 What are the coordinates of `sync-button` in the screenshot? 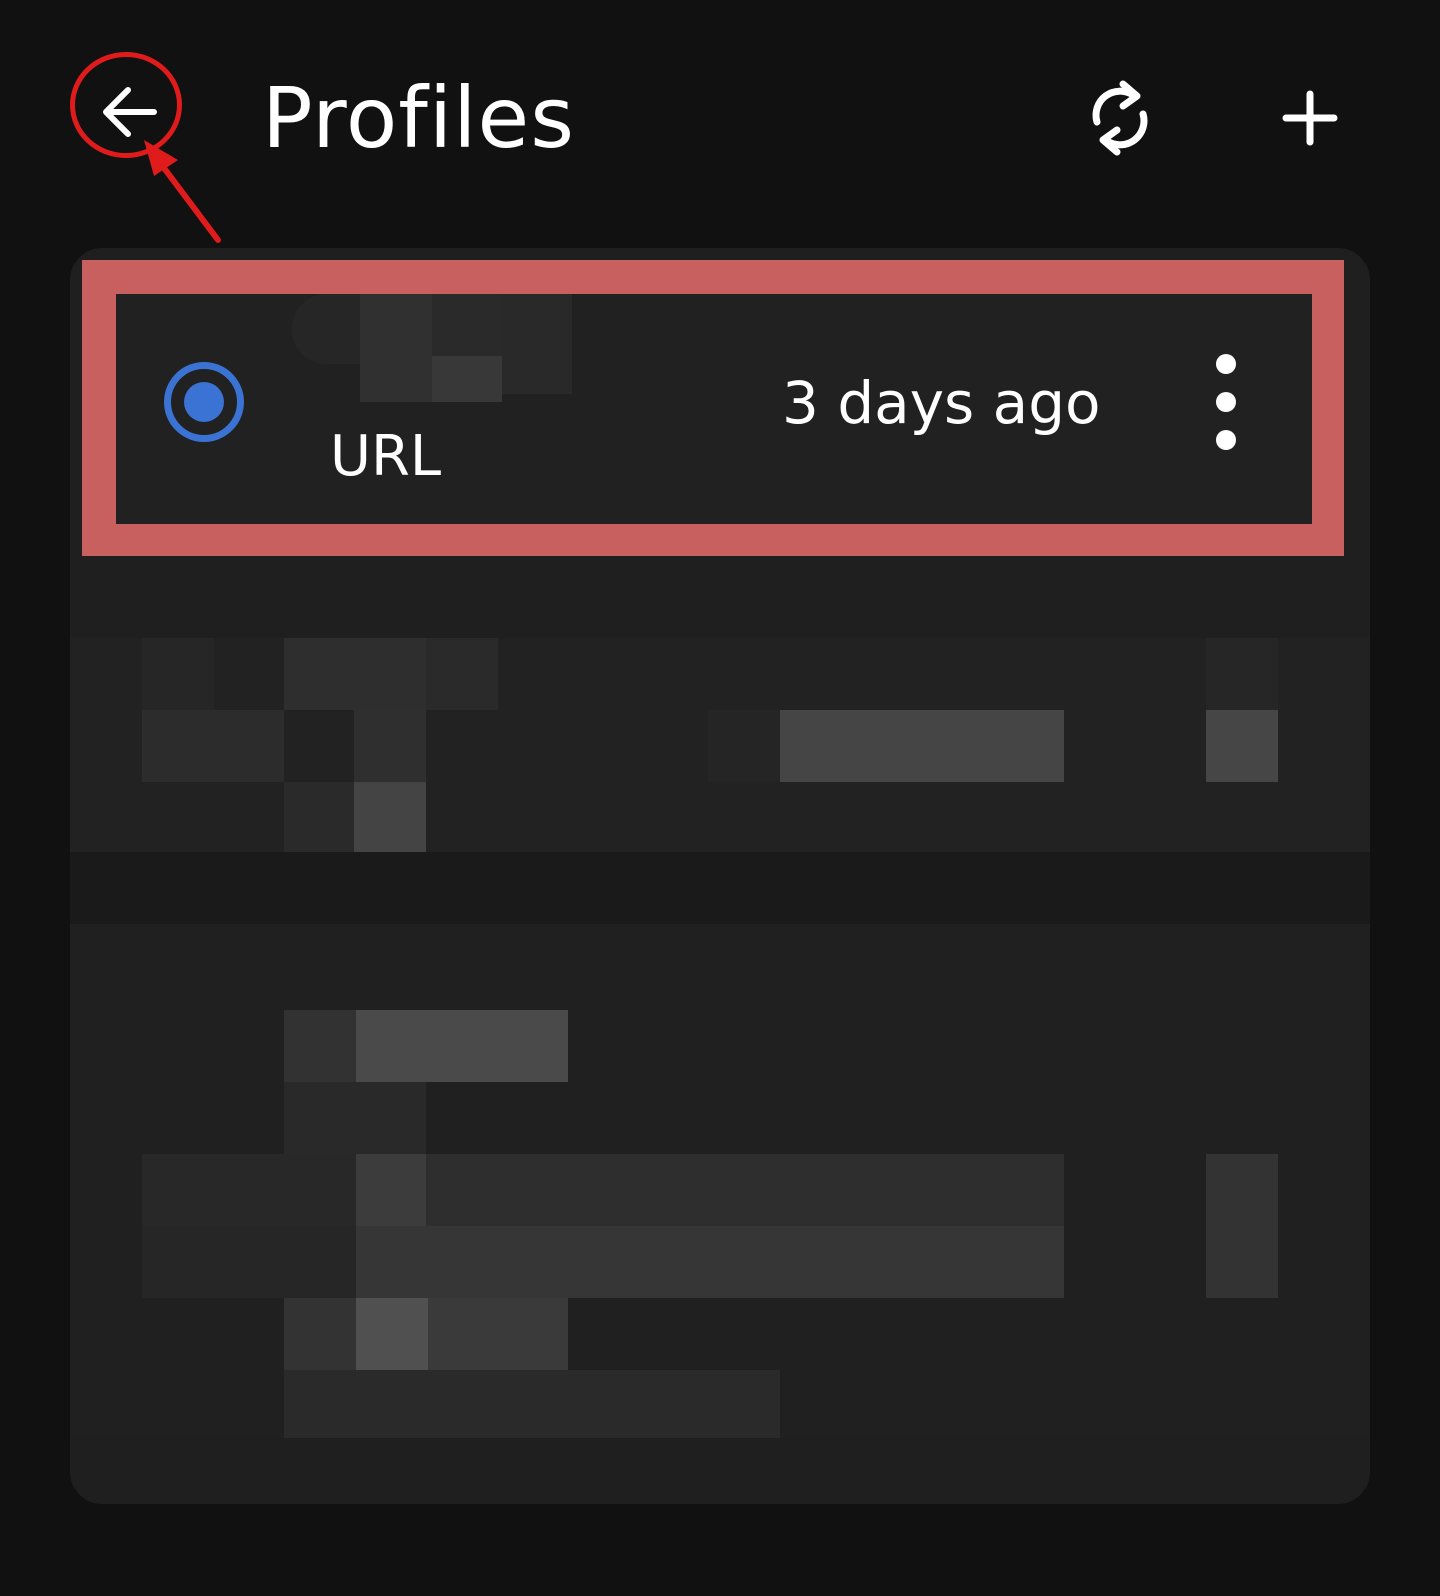 It's located at (1120, 118).